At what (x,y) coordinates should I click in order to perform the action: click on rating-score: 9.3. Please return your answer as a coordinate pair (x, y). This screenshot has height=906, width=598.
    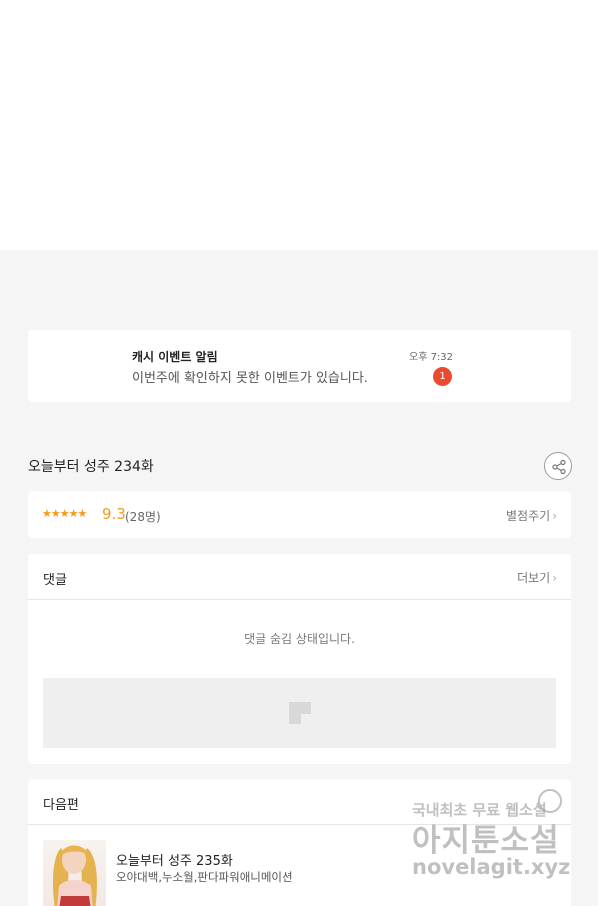
    Looking at the image, I should click on (114, 514).